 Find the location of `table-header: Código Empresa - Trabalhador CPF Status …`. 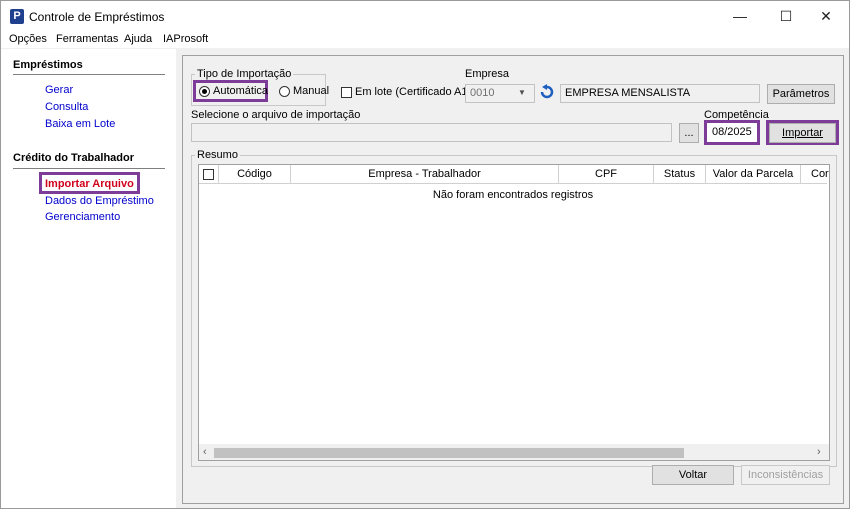

table-header: Código Empresa - Trabalhador CPF Status … is located at coordinates (514, 174).